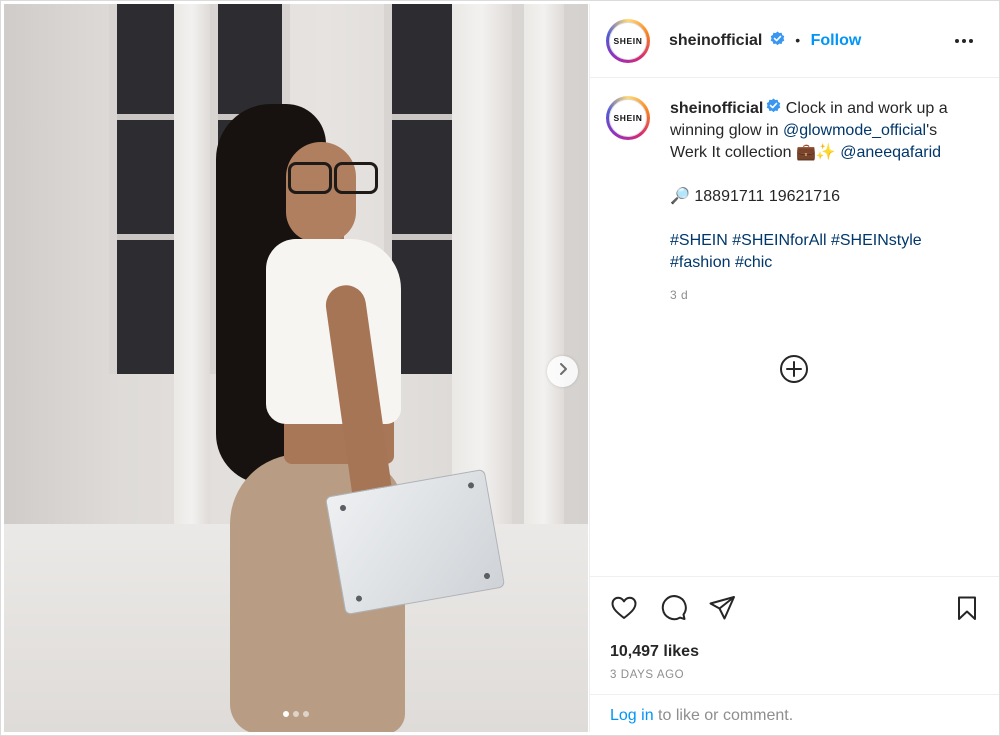 Image resolution: width=1000 pixels, height=736 pixels. What do you see at coordinates (673, 610) in the screenshot?
I see `comment-icon` at bounding box center [673, 610].